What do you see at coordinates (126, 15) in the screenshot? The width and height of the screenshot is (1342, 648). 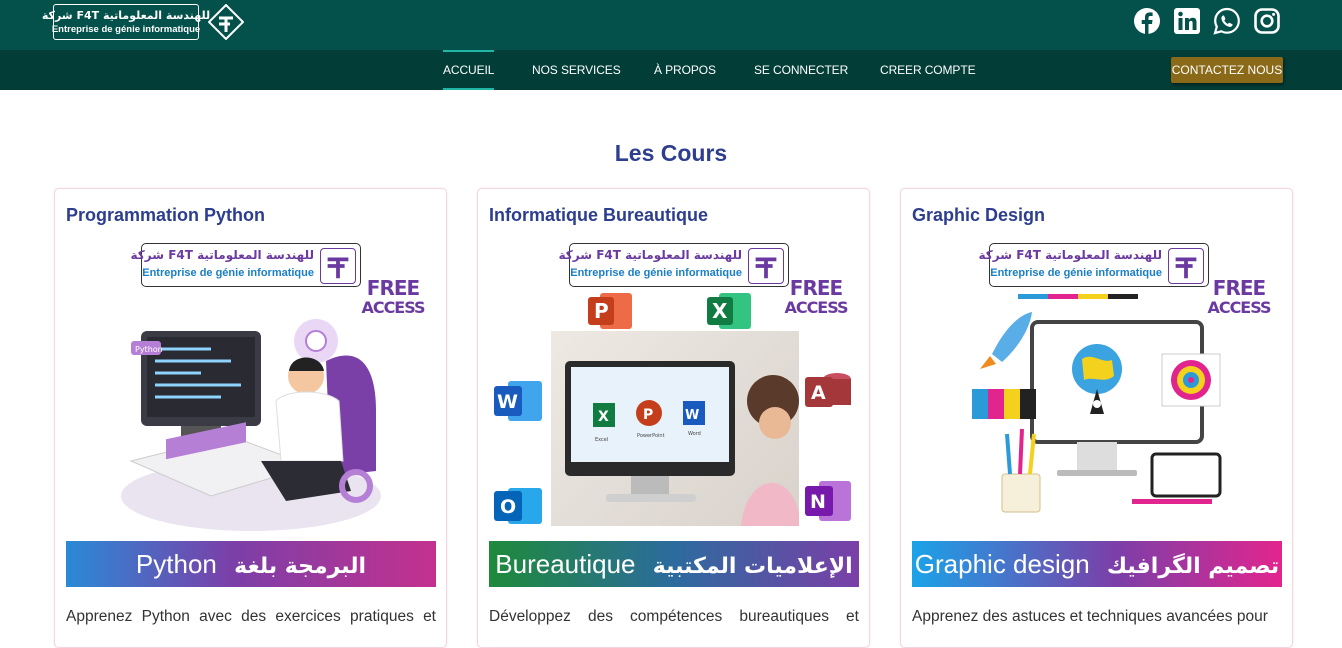 I see `logo-arabic-text: شركة F4T للهندسة المعلوماتية` at bounding box center [126, 15].